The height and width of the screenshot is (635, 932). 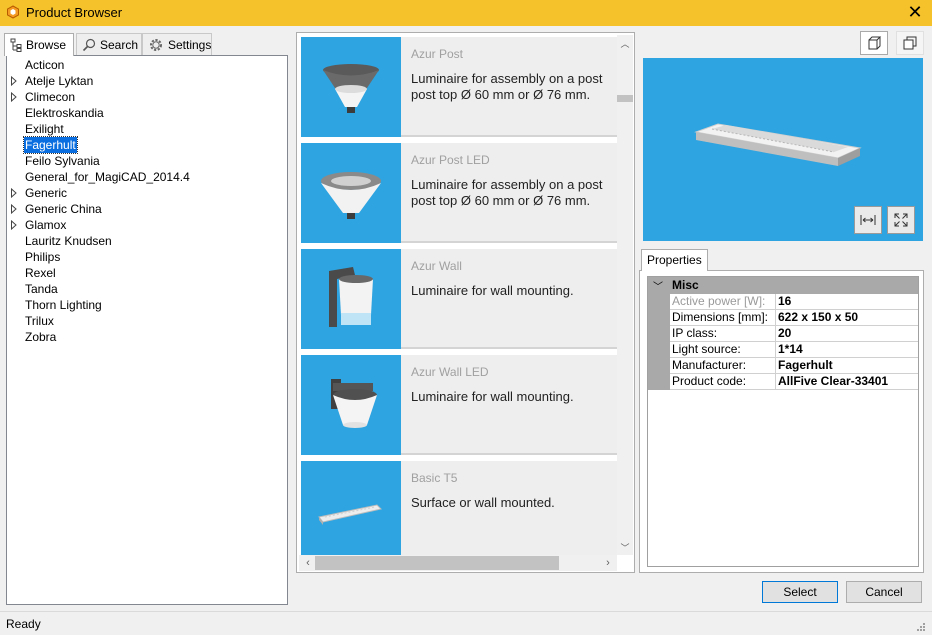 I want to click on tab-properties: Properties, so click(x=674, y=260).